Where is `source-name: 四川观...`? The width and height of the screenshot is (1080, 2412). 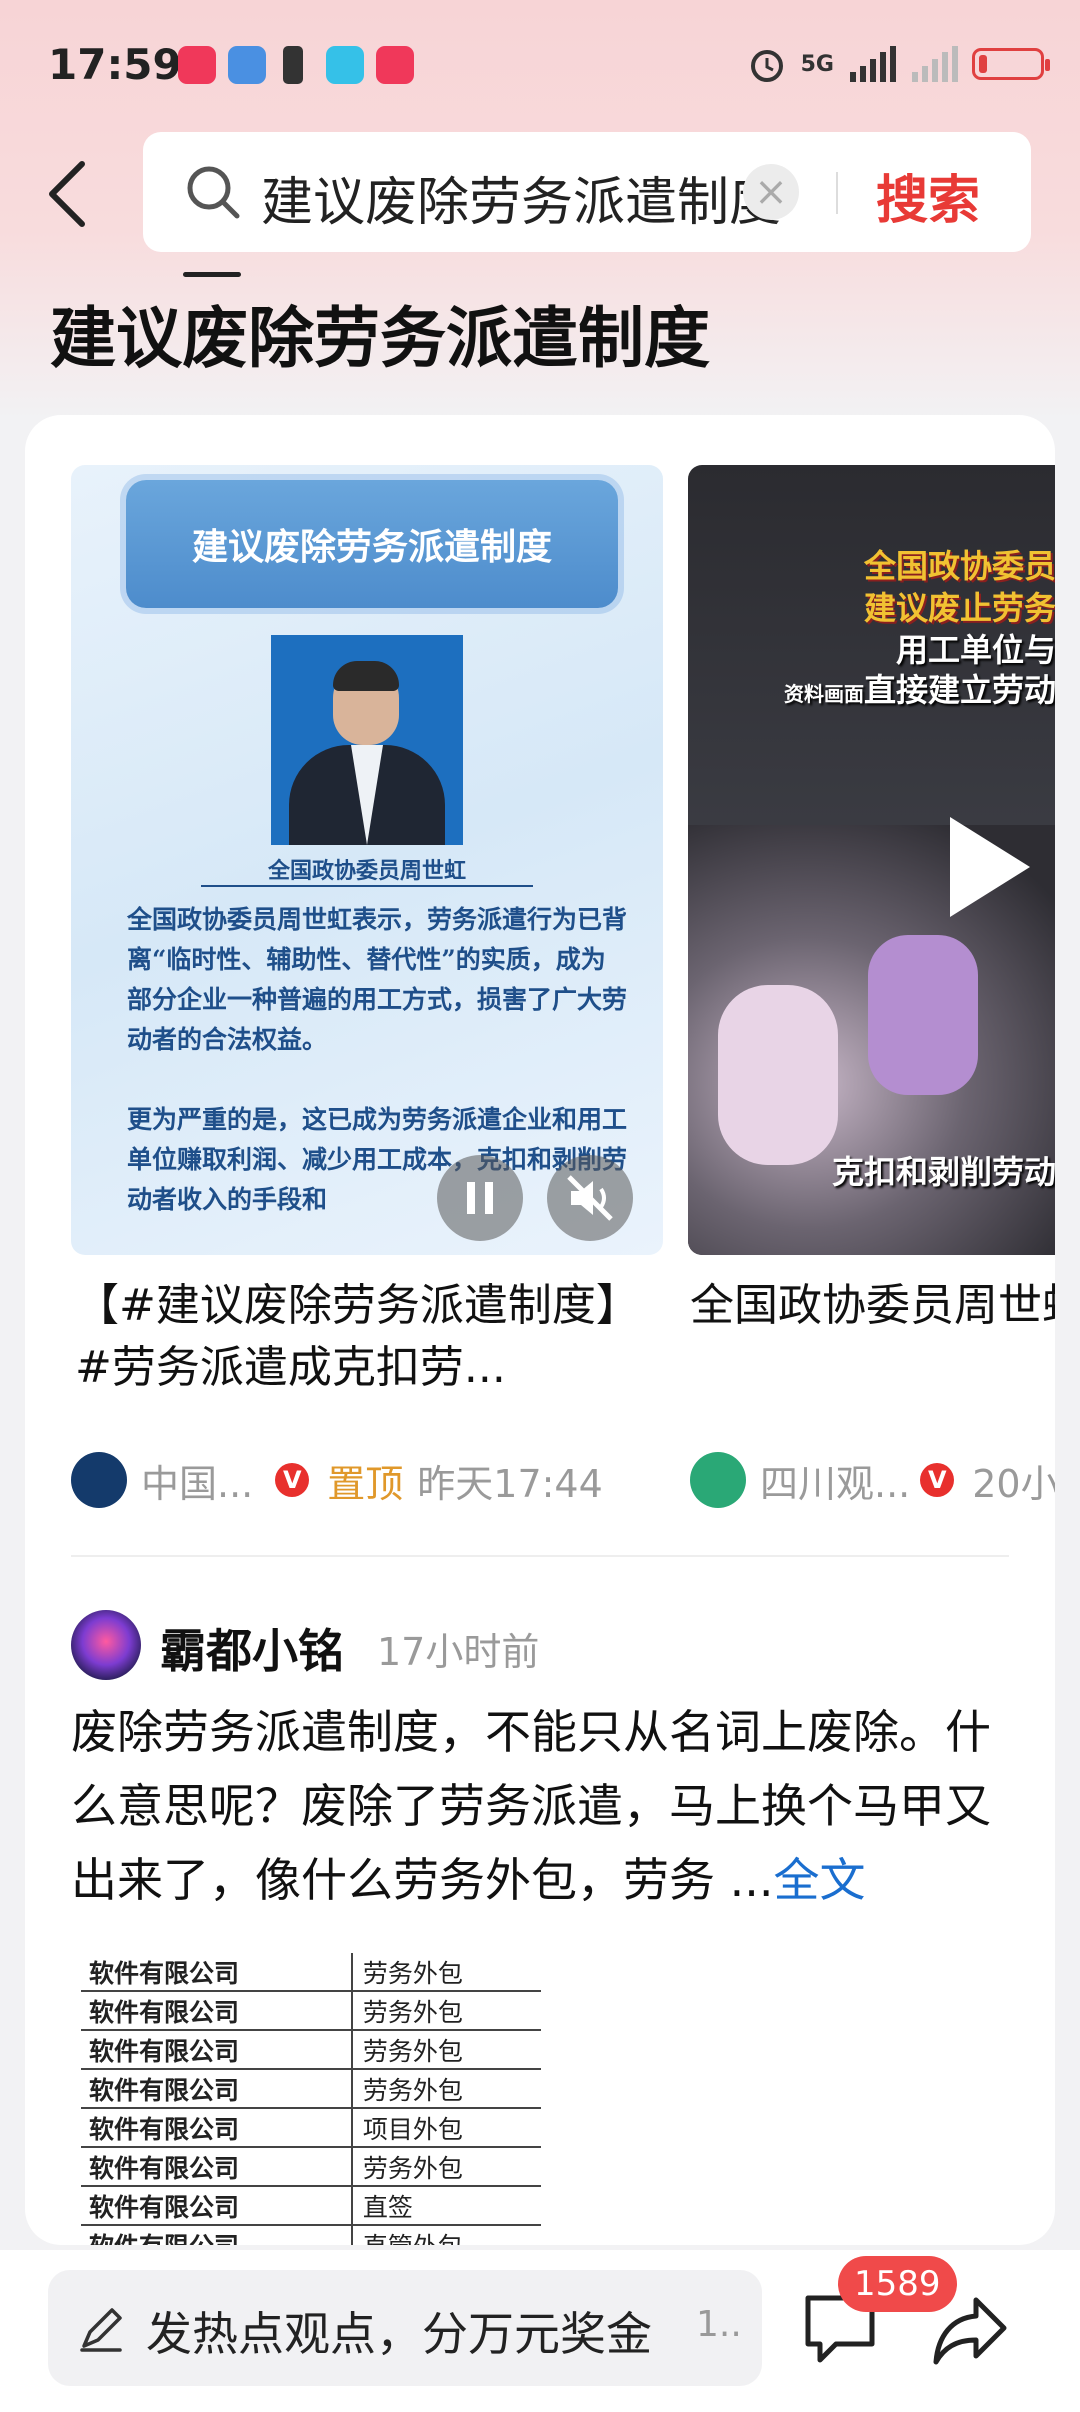 source-name: 四川观... is located at coordinates (835, 1480).